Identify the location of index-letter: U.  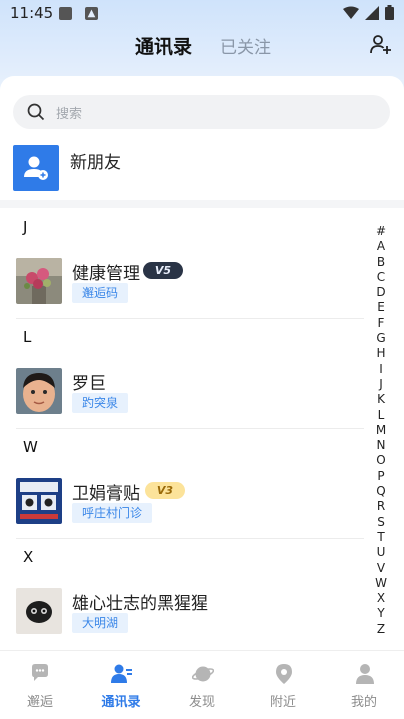
(381, 552).